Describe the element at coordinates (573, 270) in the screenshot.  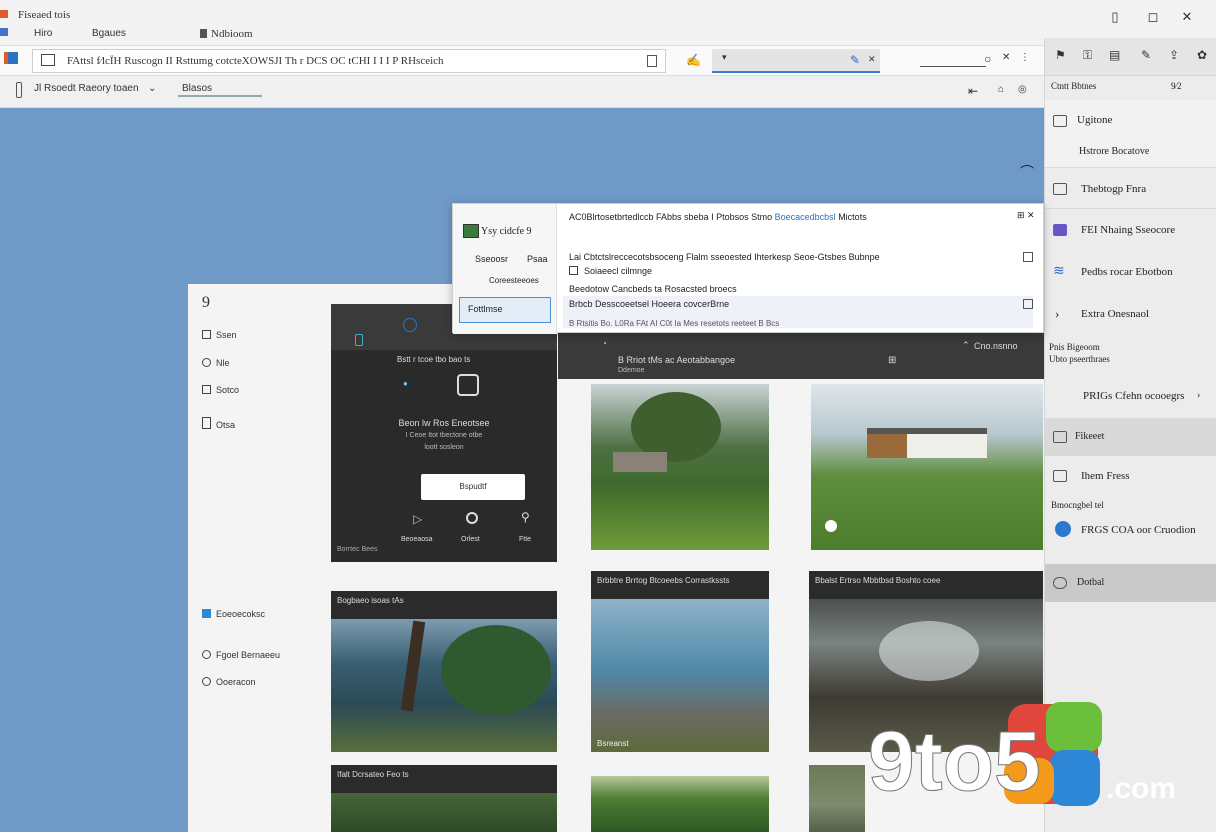
I see `checkbox-icon` at that location.